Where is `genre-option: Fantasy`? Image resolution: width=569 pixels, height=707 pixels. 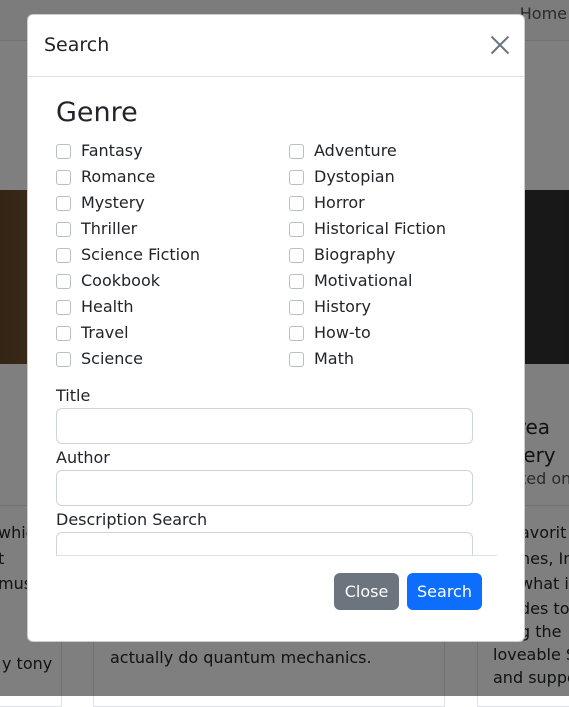 genre-option: Fantasy is located at coordinates (128, 151).